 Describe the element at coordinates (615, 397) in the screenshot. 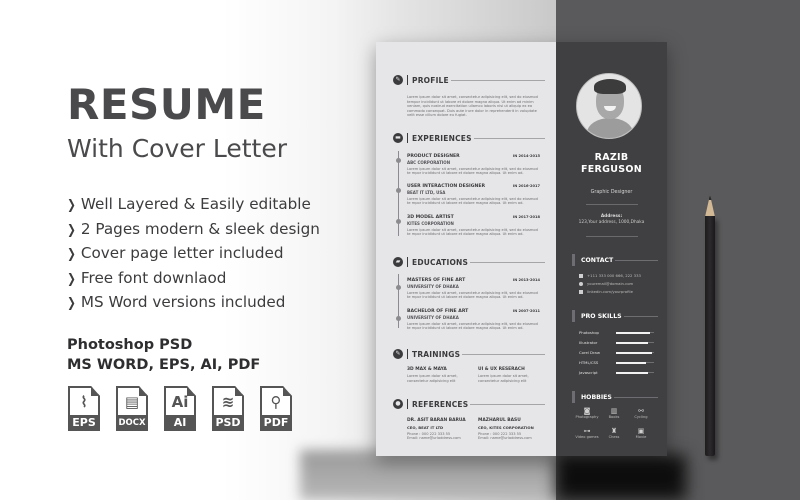

I see `section-hobbies: HOBBIES` at that location.